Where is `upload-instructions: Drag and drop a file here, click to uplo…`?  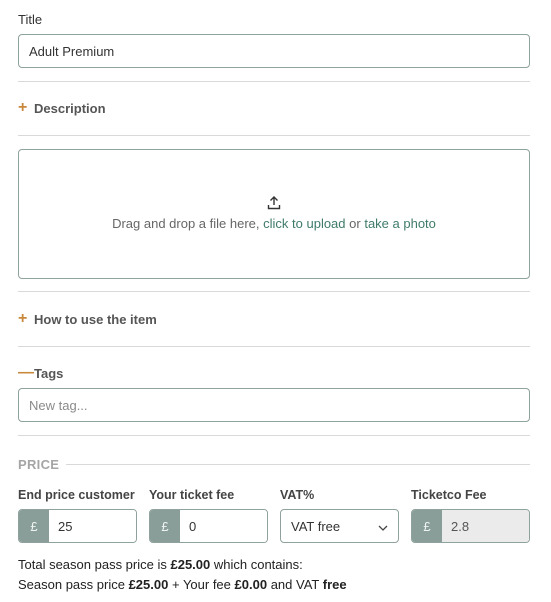
upload-instructions: Drag and drop a file here, click to uplo… is located at coordinates (274, 223).